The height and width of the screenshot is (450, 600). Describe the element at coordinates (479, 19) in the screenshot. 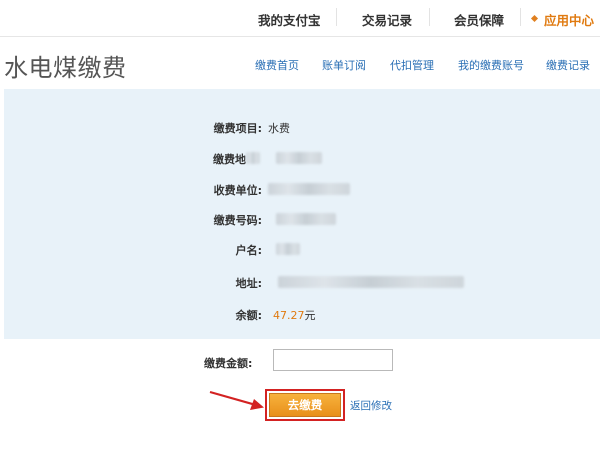

I see `nav-member-protection: 会员保障` at that location.